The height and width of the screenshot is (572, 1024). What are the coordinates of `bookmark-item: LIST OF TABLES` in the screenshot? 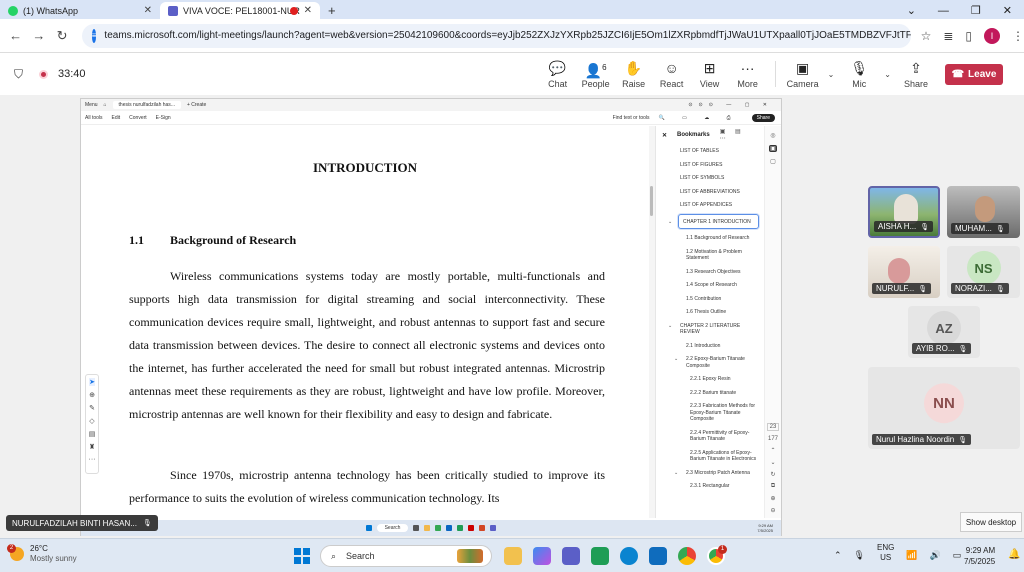 It's located at (709, 151).